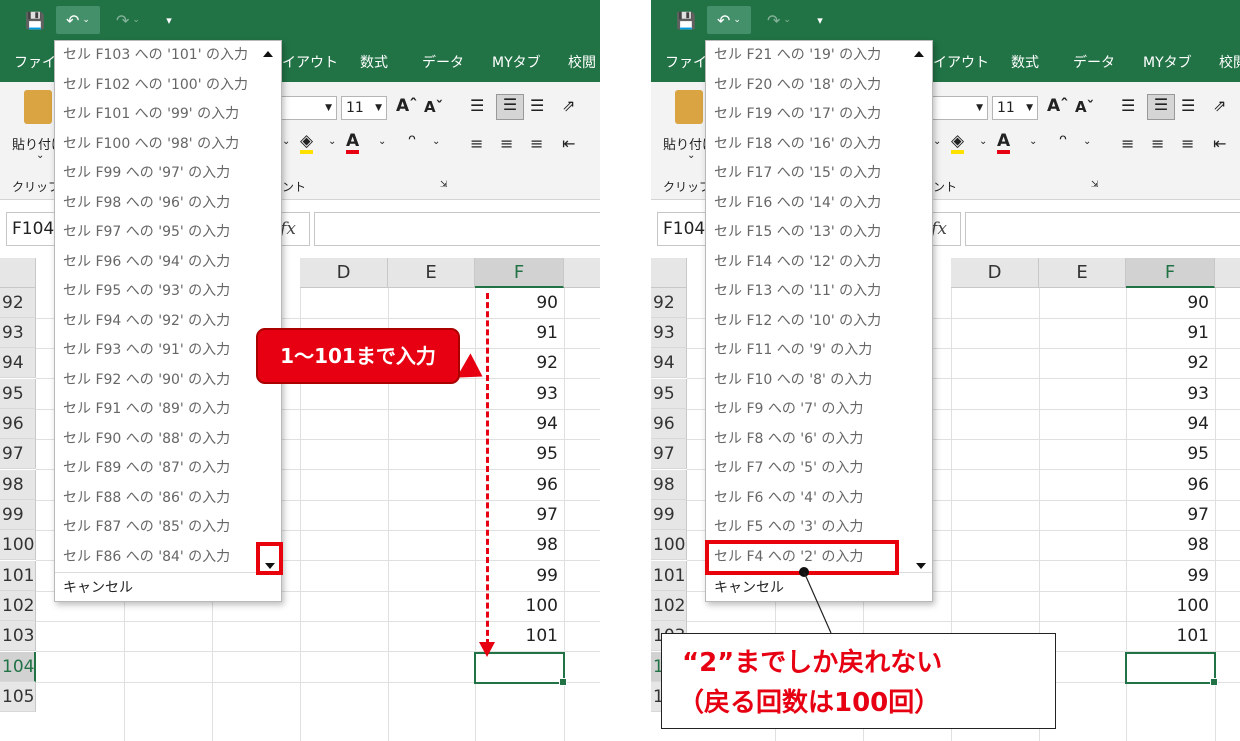 This screenshot has height=741, width=1240. What do you see at coordinates (168, 558) in the screenshot?
I see `undo-history-item: セル F86 への '84' の入力` at bounding box center [168, 558].